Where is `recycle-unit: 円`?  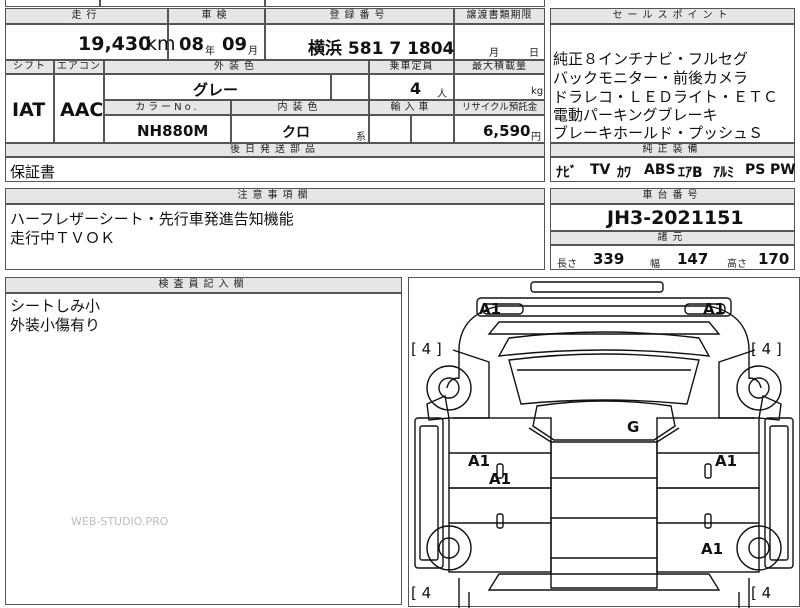 recycle-unit: 円 is located at coordinates (536, 137).